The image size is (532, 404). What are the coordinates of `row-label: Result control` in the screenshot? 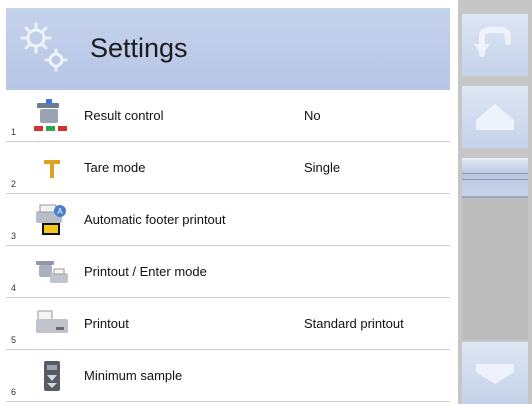 It's located at (124, 115).